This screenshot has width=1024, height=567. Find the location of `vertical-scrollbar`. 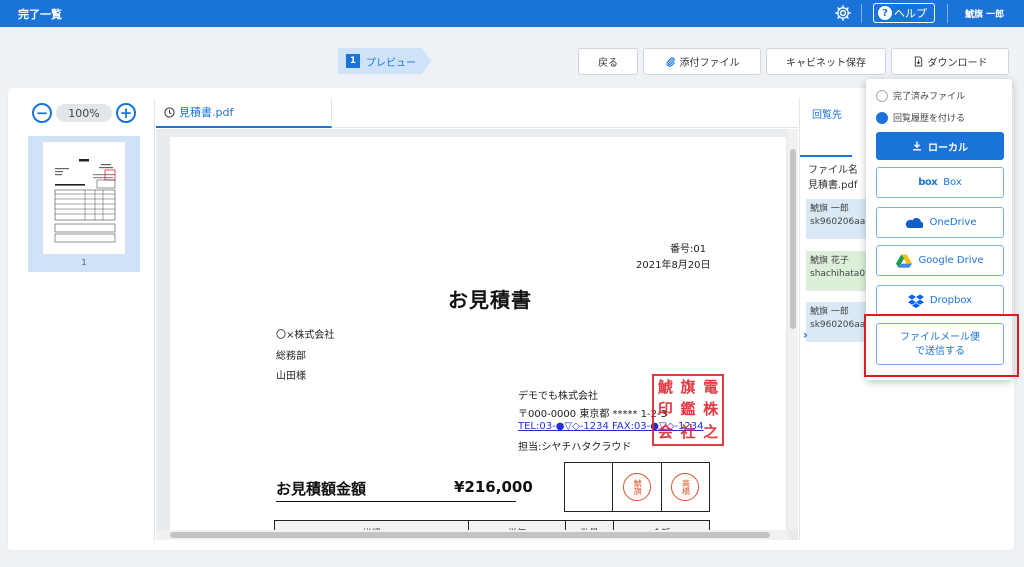

vertical-scrollbar is located at coordinates (793, 329).